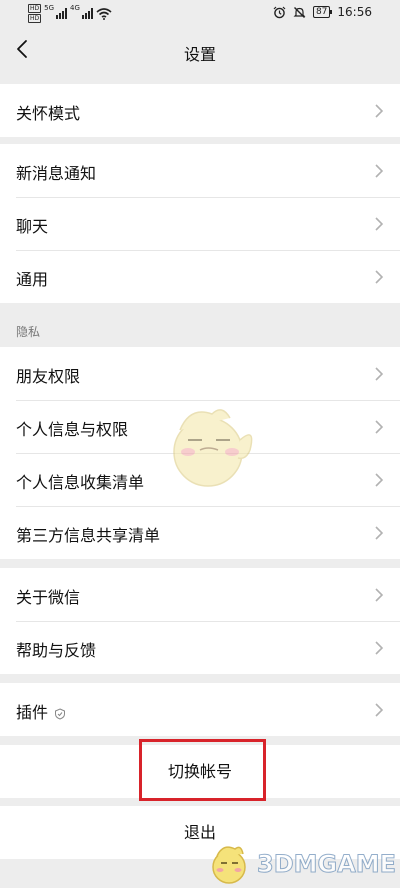 Image resolution: width=400 pixels, height=888 pixels. I want to click on row-label: 聊天, so click(32, 226).